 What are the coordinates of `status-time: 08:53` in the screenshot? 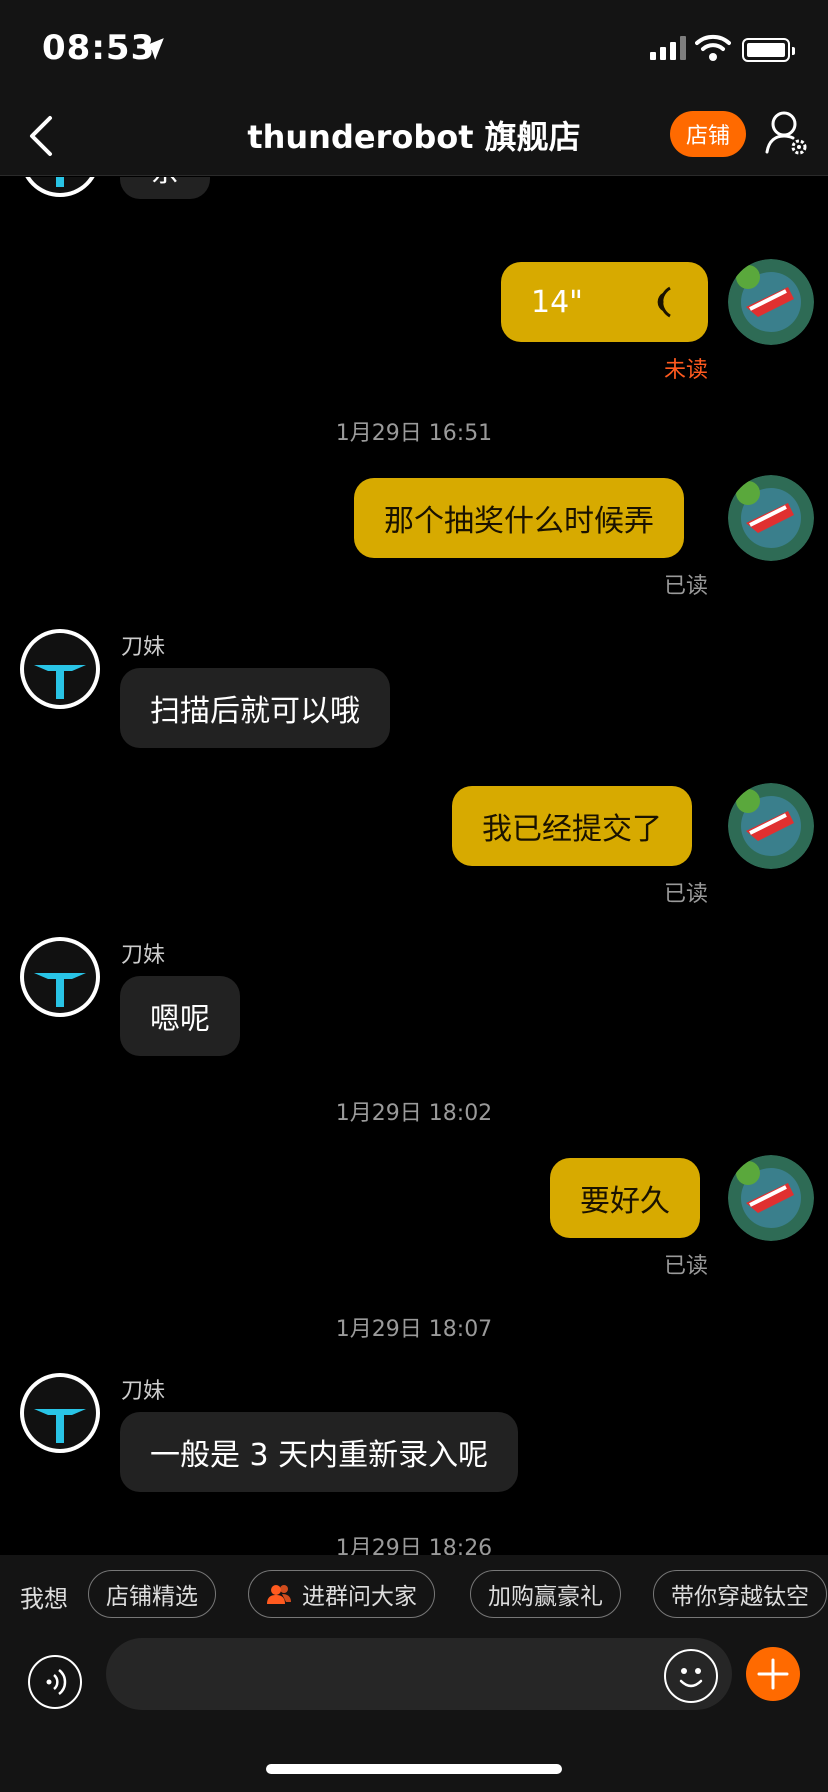 It's located at (99, 48).